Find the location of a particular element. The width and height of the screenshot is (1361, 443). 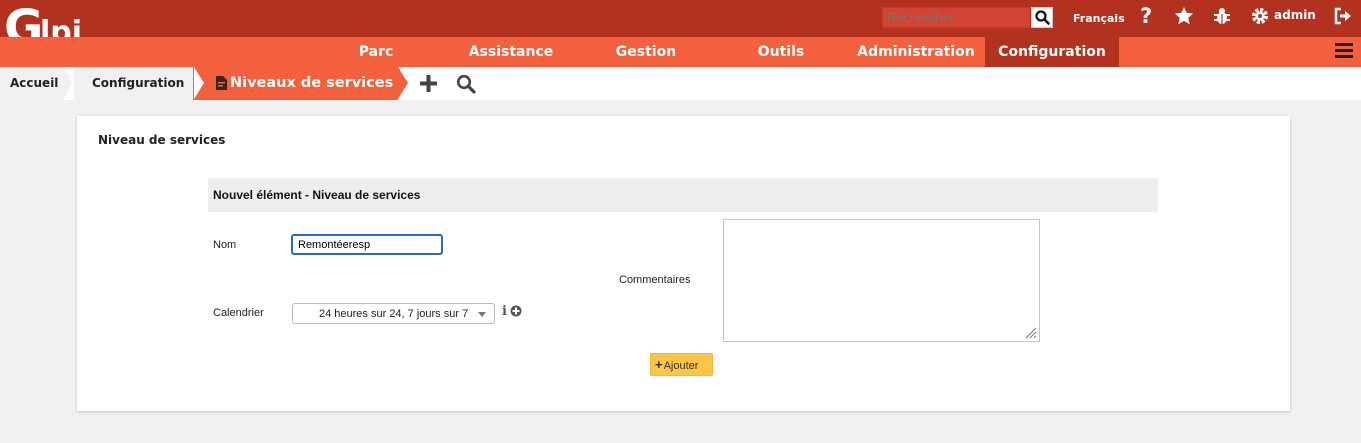

menu-item-configuration: Configuration is located at coordinates (1052, 52).